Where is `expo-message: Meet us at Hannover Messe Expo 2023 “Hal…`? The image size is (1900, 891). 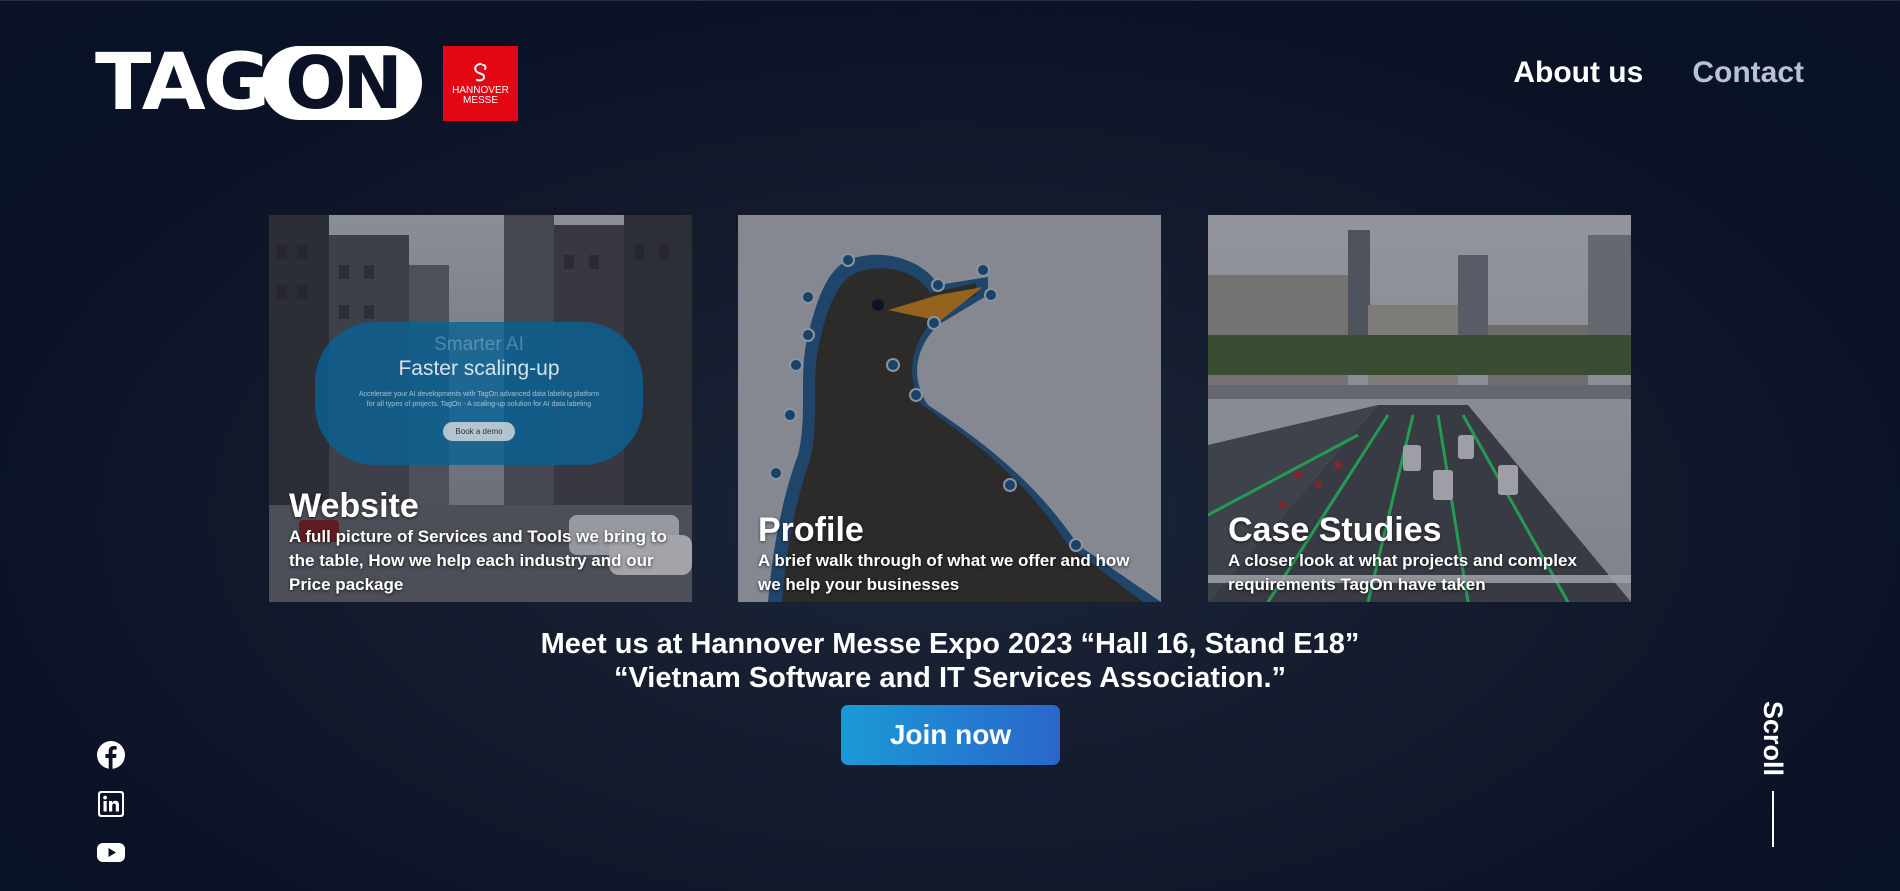
expo-message: Meet us at Hannover Messe Expo 2023 “Hal… is located at coordinates (950, 661).